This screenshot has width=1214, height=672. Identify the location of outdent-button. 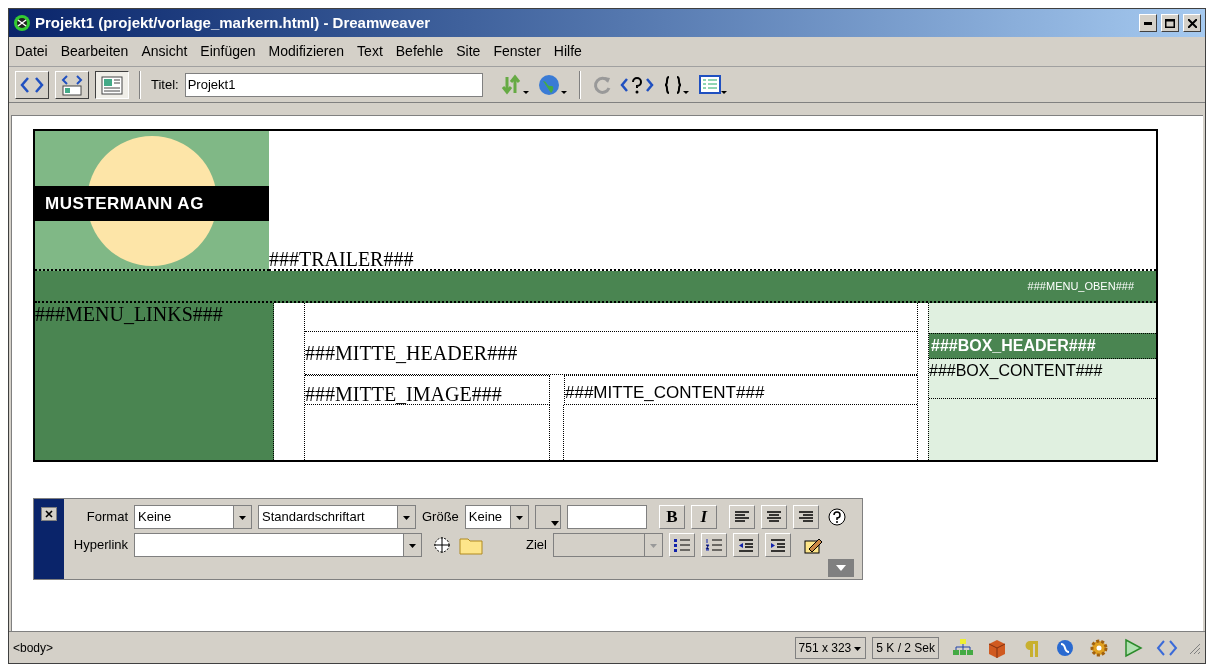
(745, 545).